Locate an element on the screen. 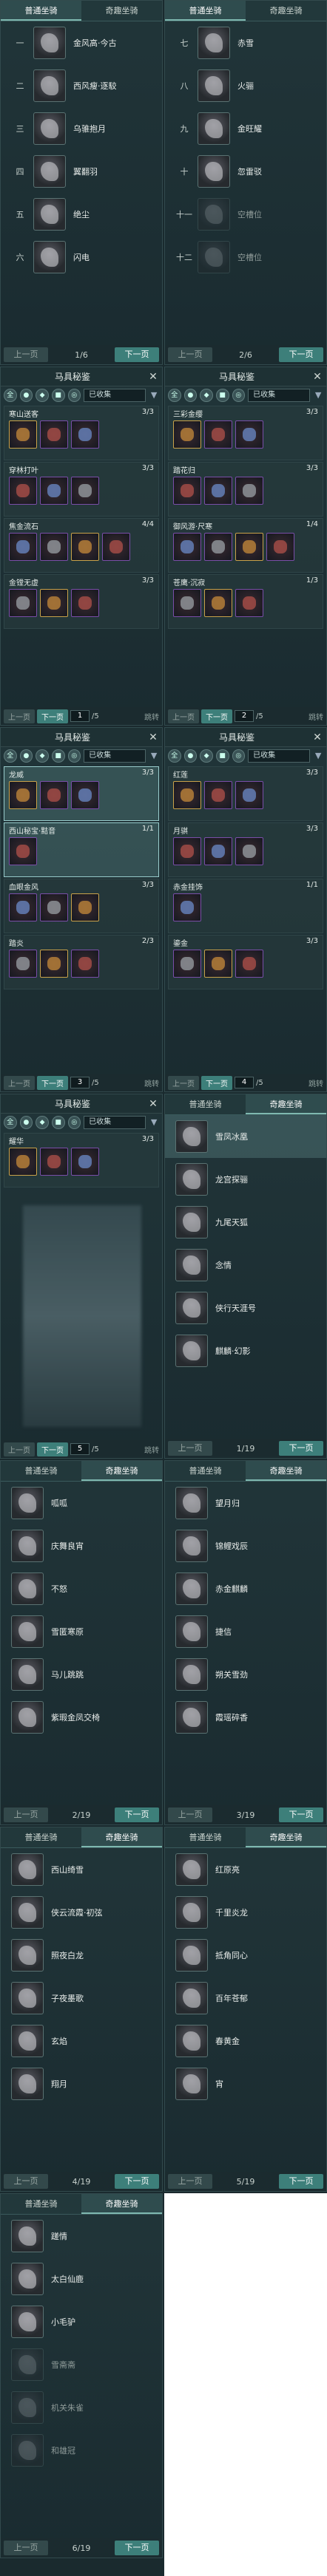 Image resolution: width=327 pixels, height=2576 pixels. fancy-mount-row: 庆舞良宵 is located at coordinates (81, 1545).